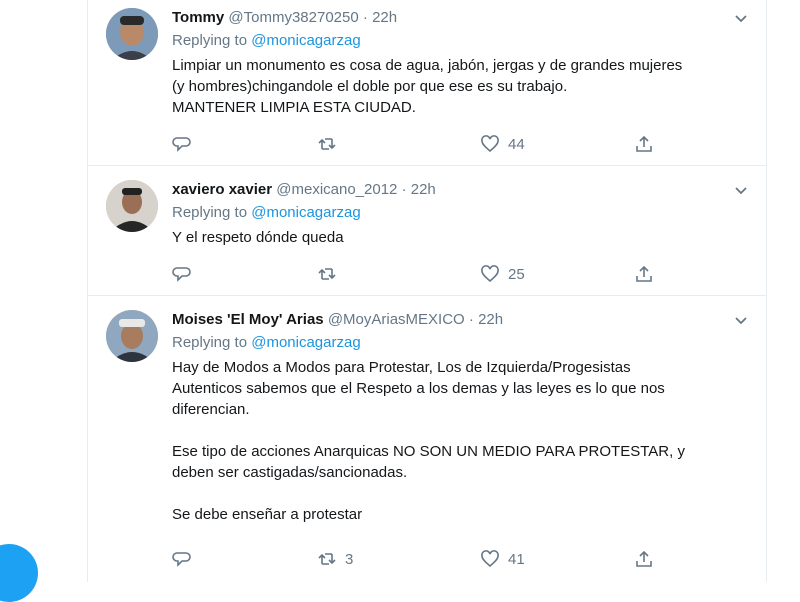  Describe the element at coordinates (502, 144) in the screenshot. I see `like-button: 44` at that location.